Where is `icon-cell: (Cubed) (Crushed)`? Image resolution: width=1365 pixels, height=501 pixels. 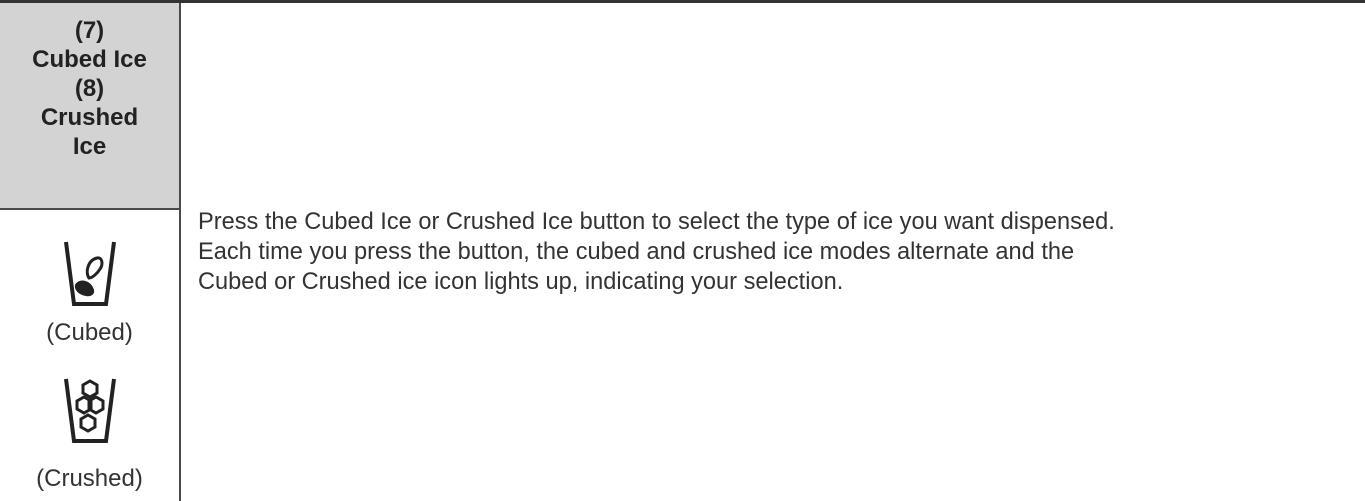
icon-cell: (Cubed) (Crushed) is located at coordinates (89, 355).